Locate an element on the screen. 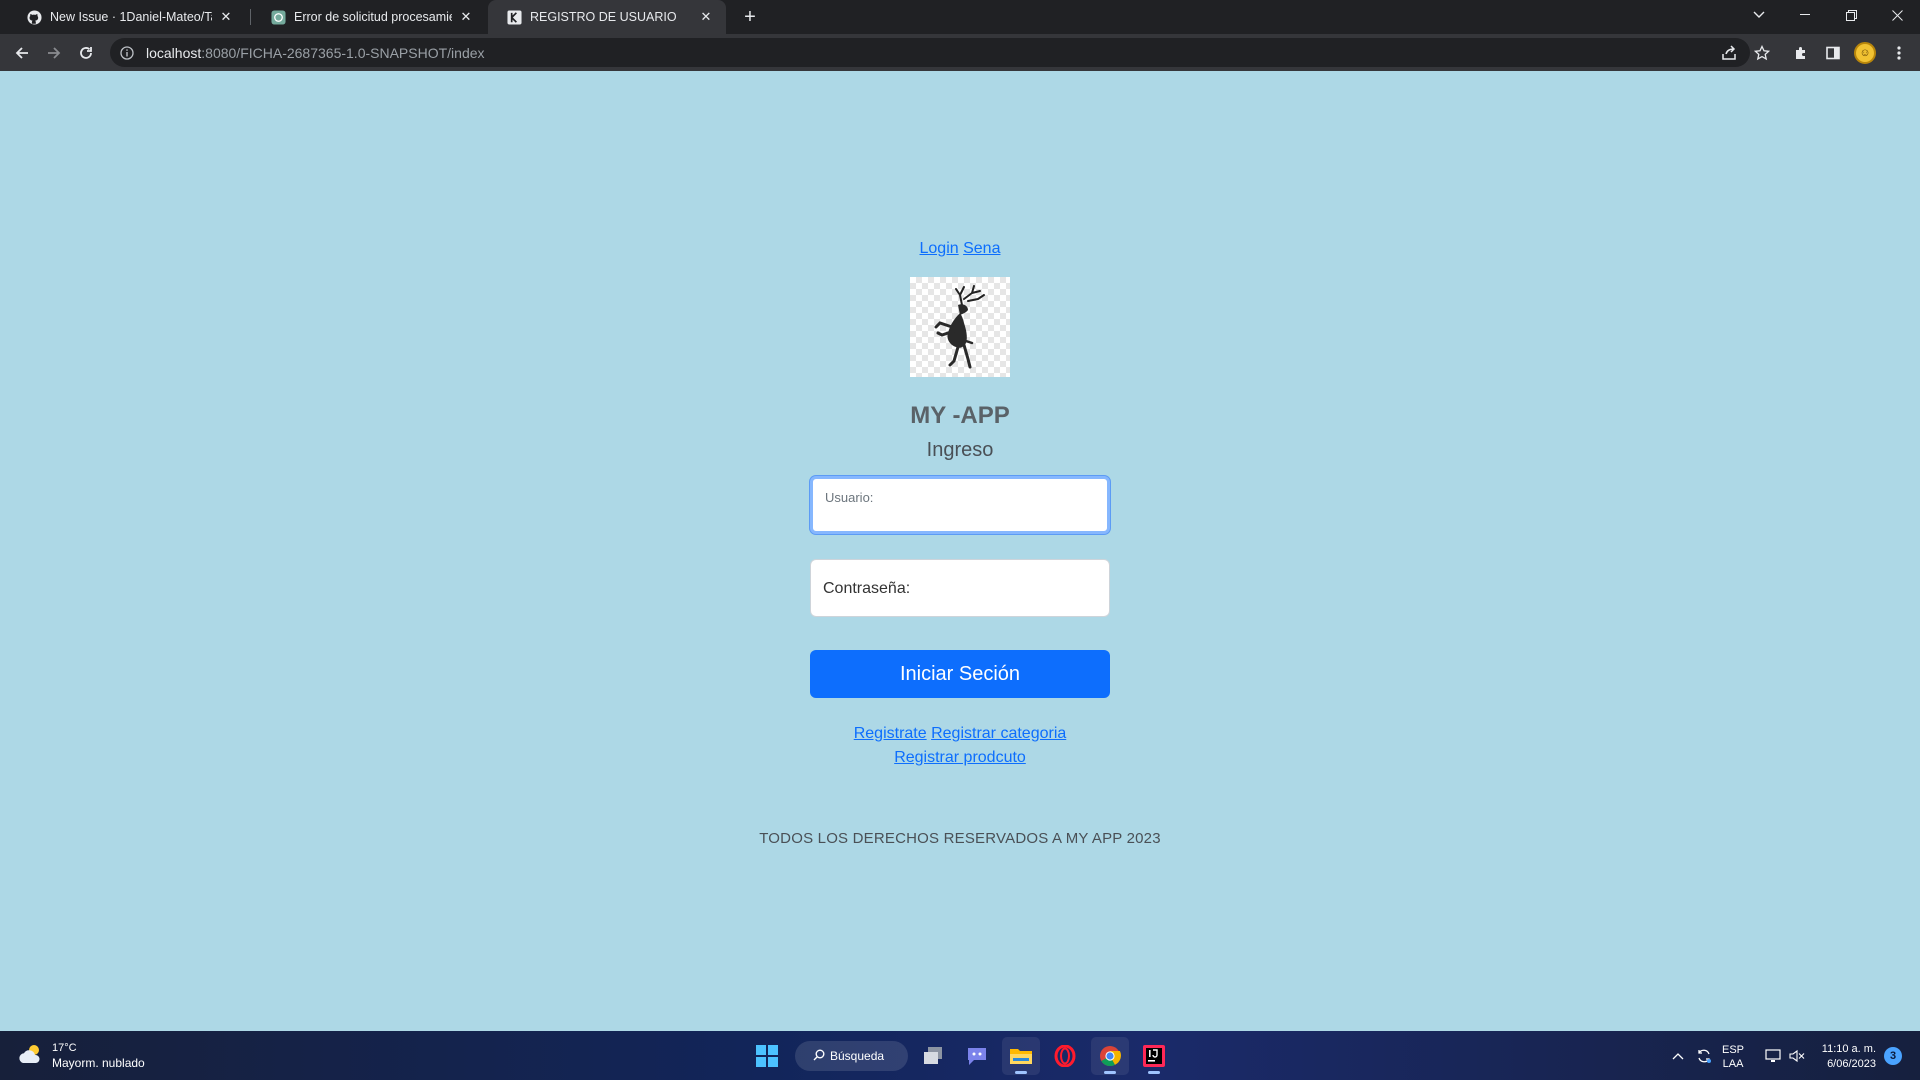 Image resolution: width=1920 pixels, height=1080 pixels. back-button is located at coordinates (22, 53).